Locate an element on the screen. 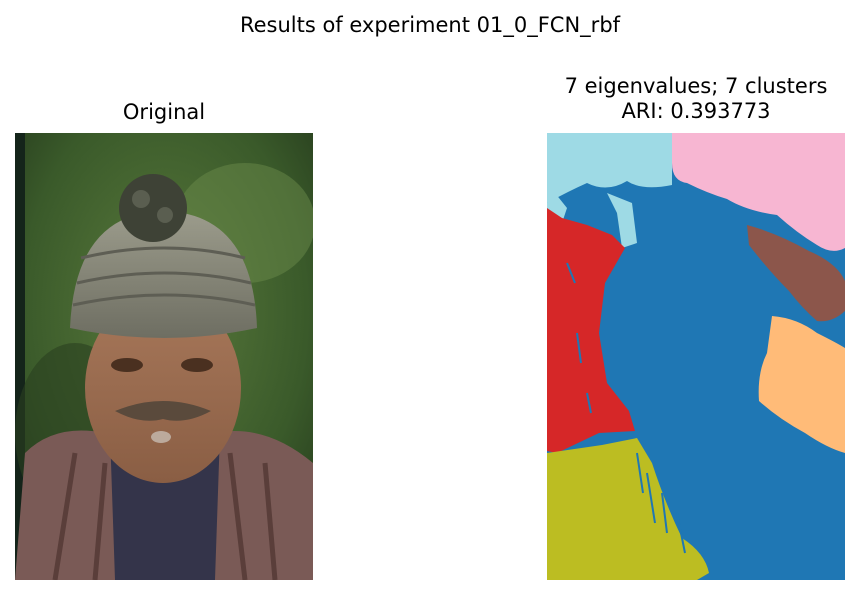 This screenshot has height=595, width=867. segmentation-title: 7 eigenvalues; 7 clusters ARI: 0.393773 is located at coordinates (696, 99).